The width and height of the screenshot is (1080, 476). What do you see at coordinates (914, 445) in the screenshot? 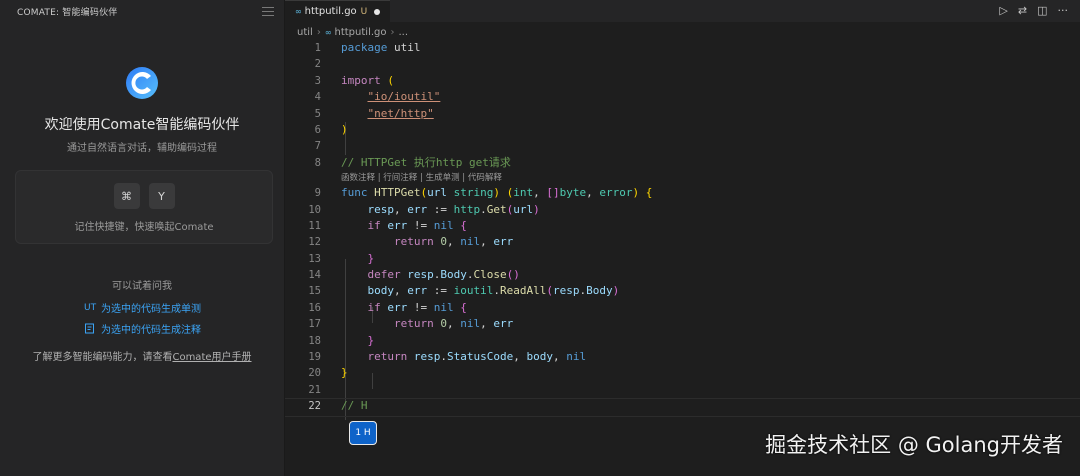
I see `watermark: 掘金技术社区 @ Golang开发者` at bounding box center [914, 445].